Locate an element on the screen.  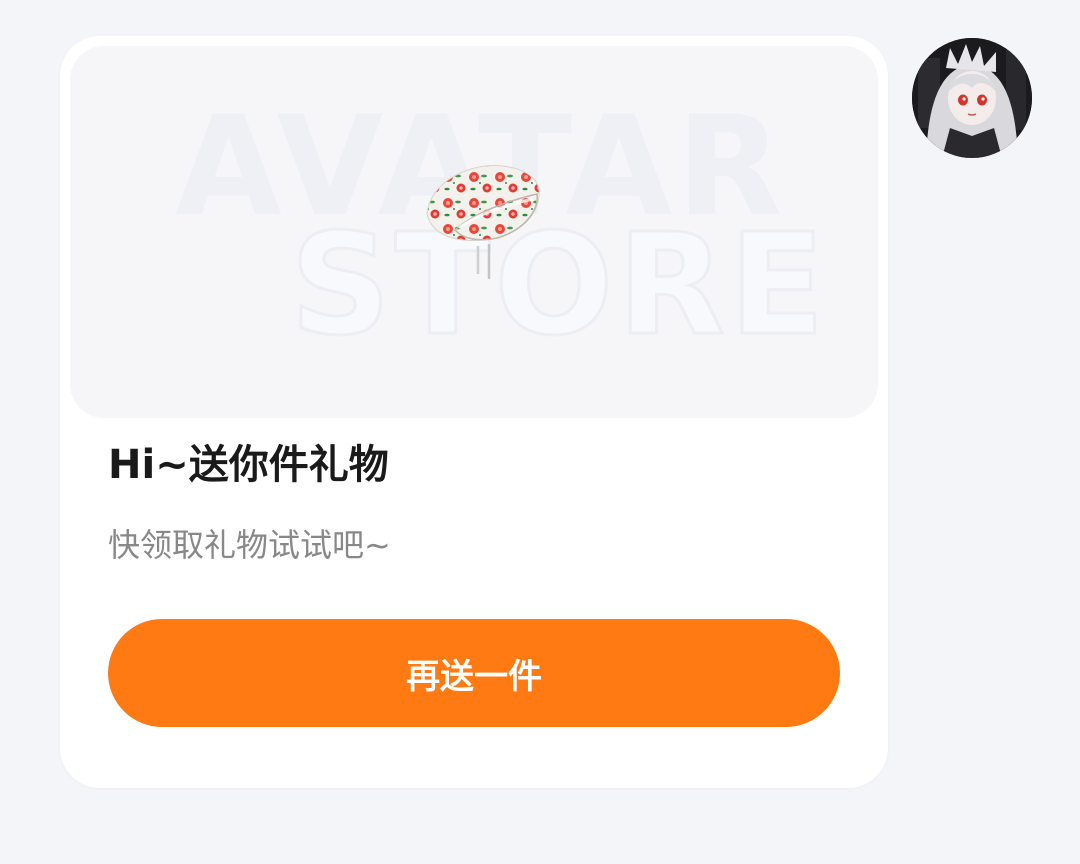
sender-avatar is located at coordinates (972, 98).